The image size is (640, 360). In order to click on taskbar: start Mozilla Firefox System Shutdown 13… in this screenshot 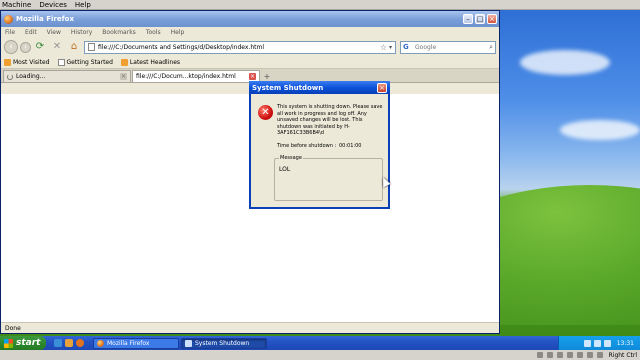, I will do `click(320, 343)`.